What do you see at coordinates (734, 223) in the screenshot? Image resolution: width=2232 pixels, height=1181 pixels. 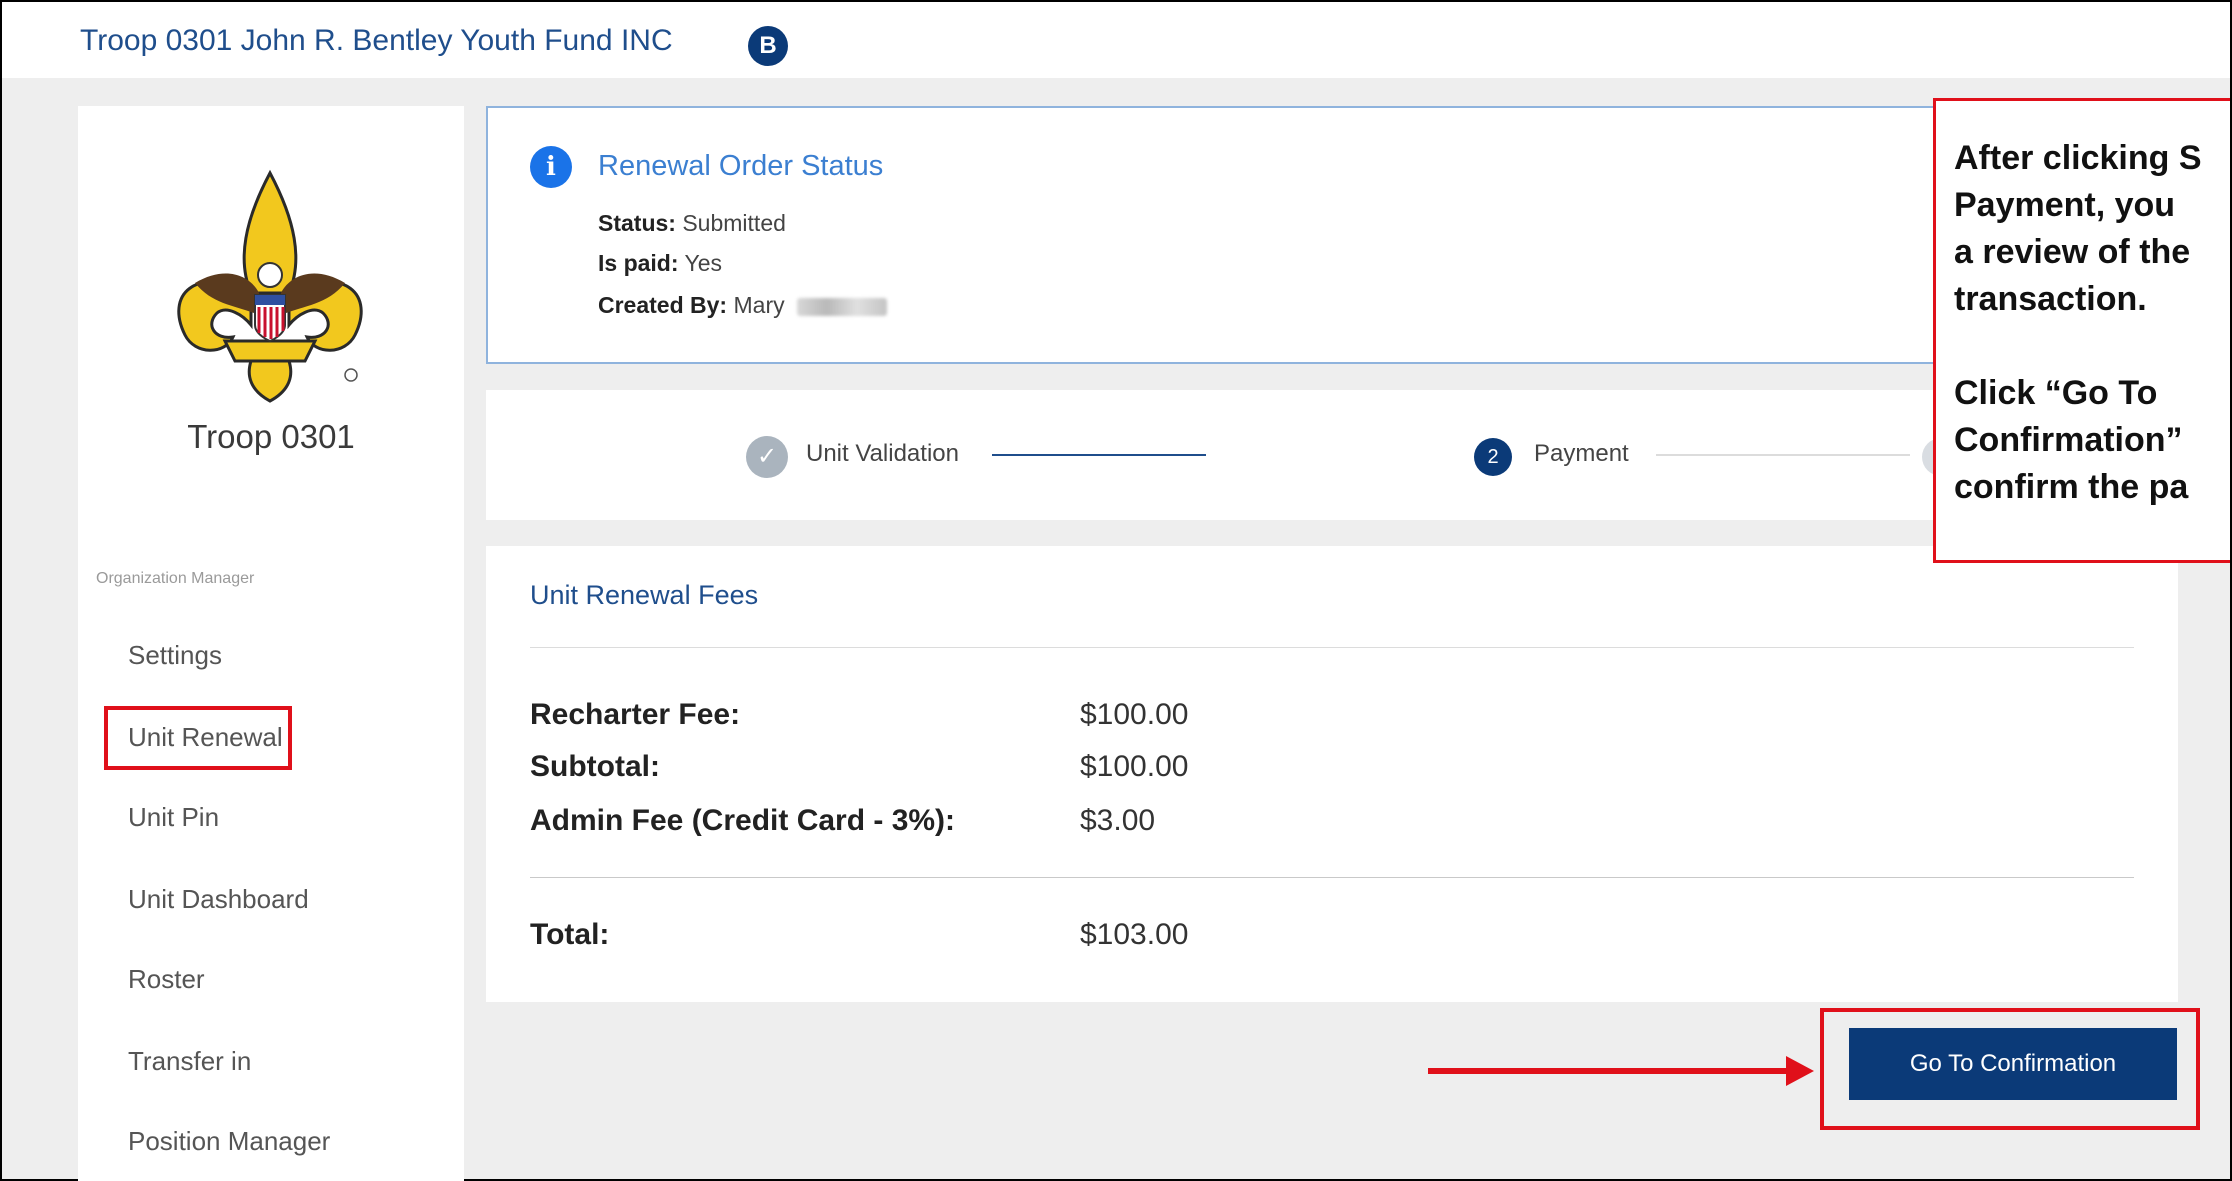 I see `status-value: Submitted` at bounding box center [734, 223].